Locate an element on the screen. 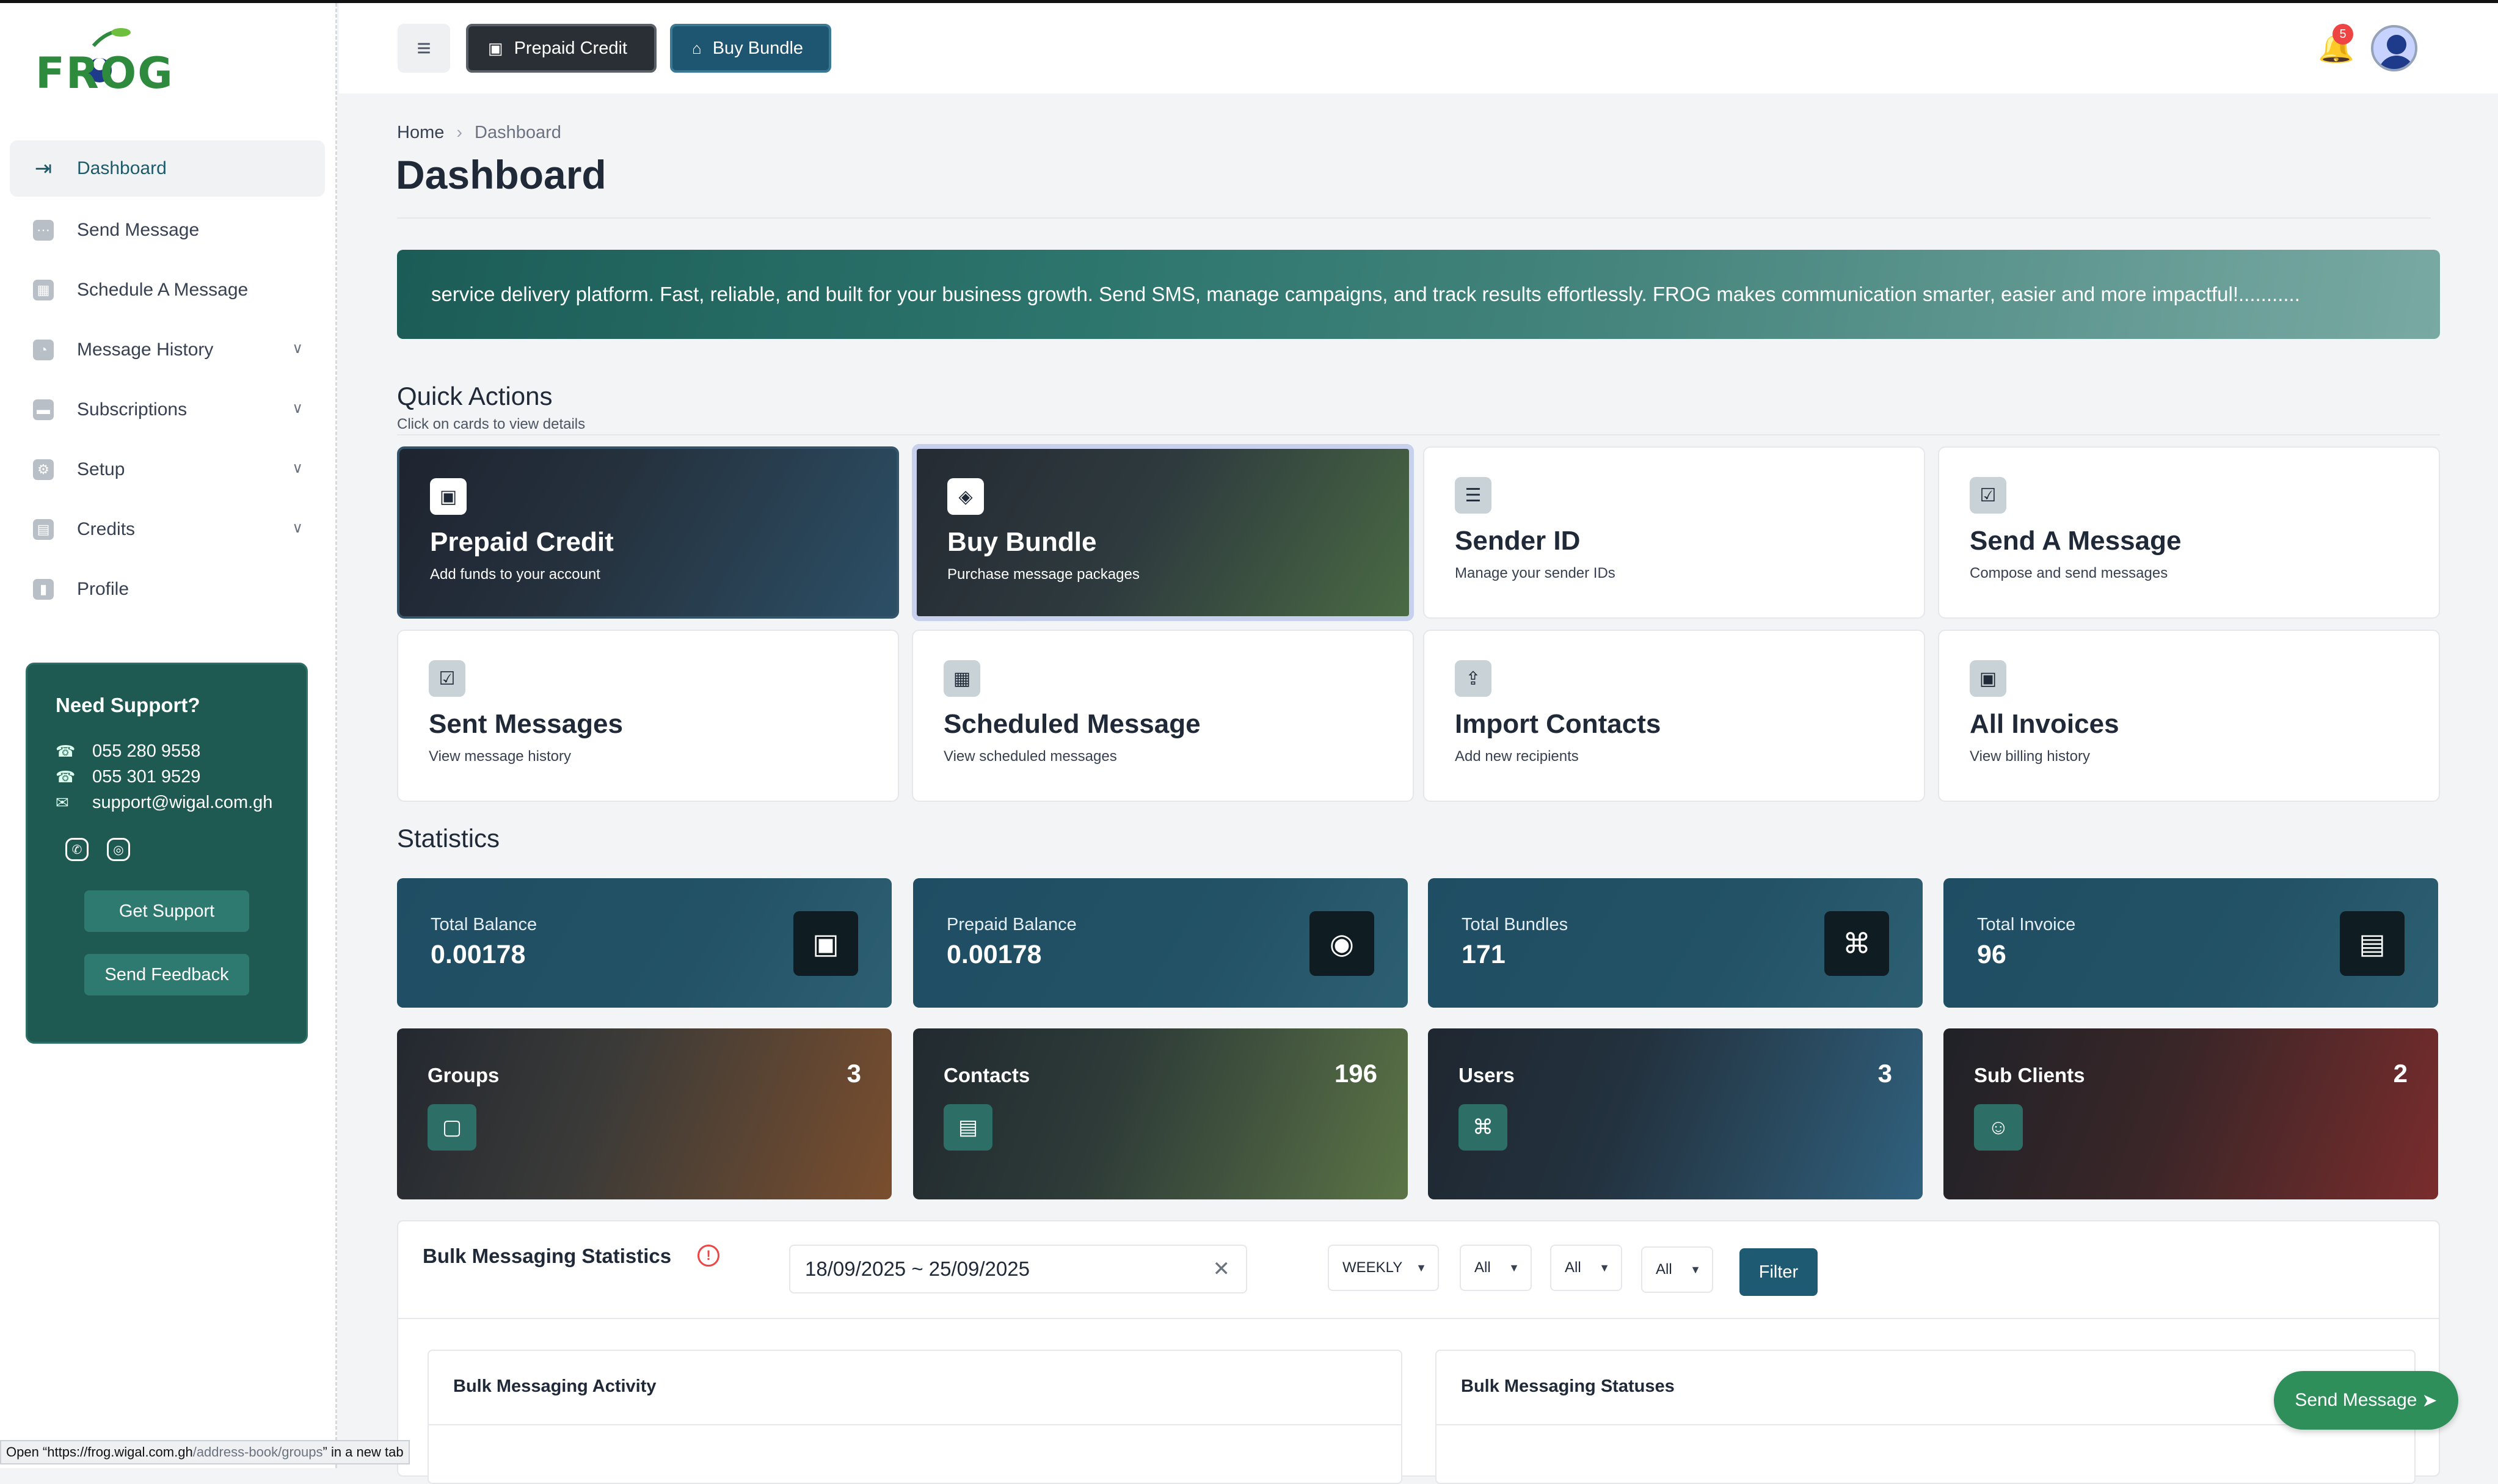 The image size is (2498, 1484). count-users: Users 3 ⌘ is located at coordinates (1675, 1114).